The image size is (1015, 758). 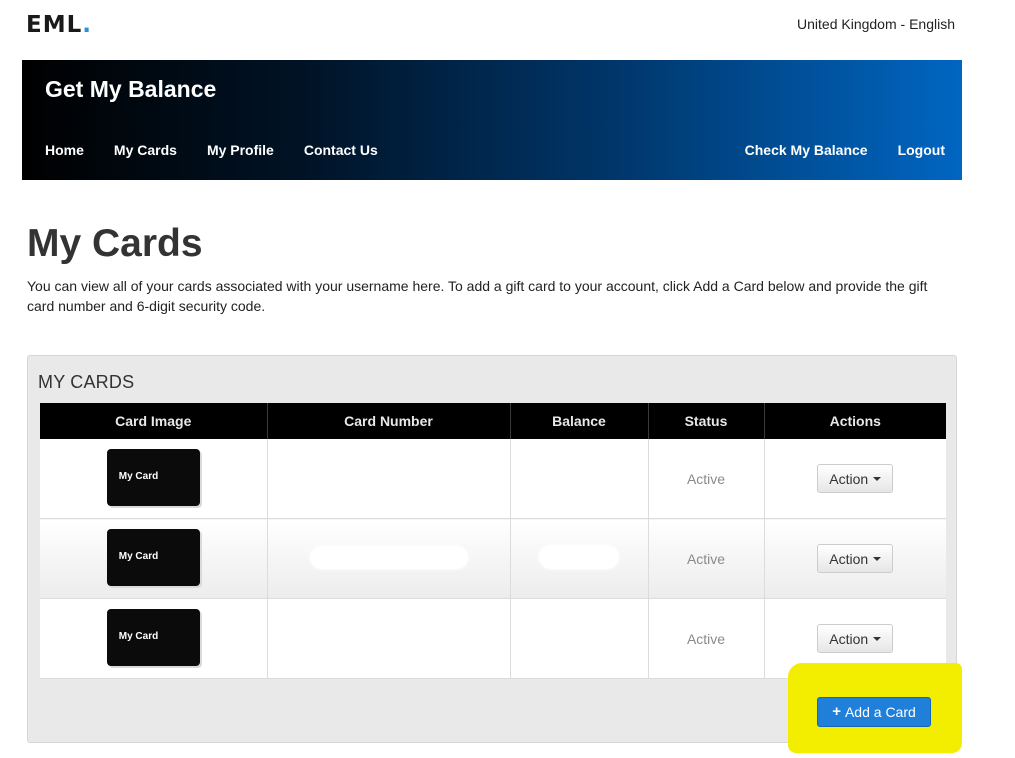 What do you see at coordinates (855, 421) in the screenshot?
I see `column-header-actions: Actions` at bounding box center [855, 421].